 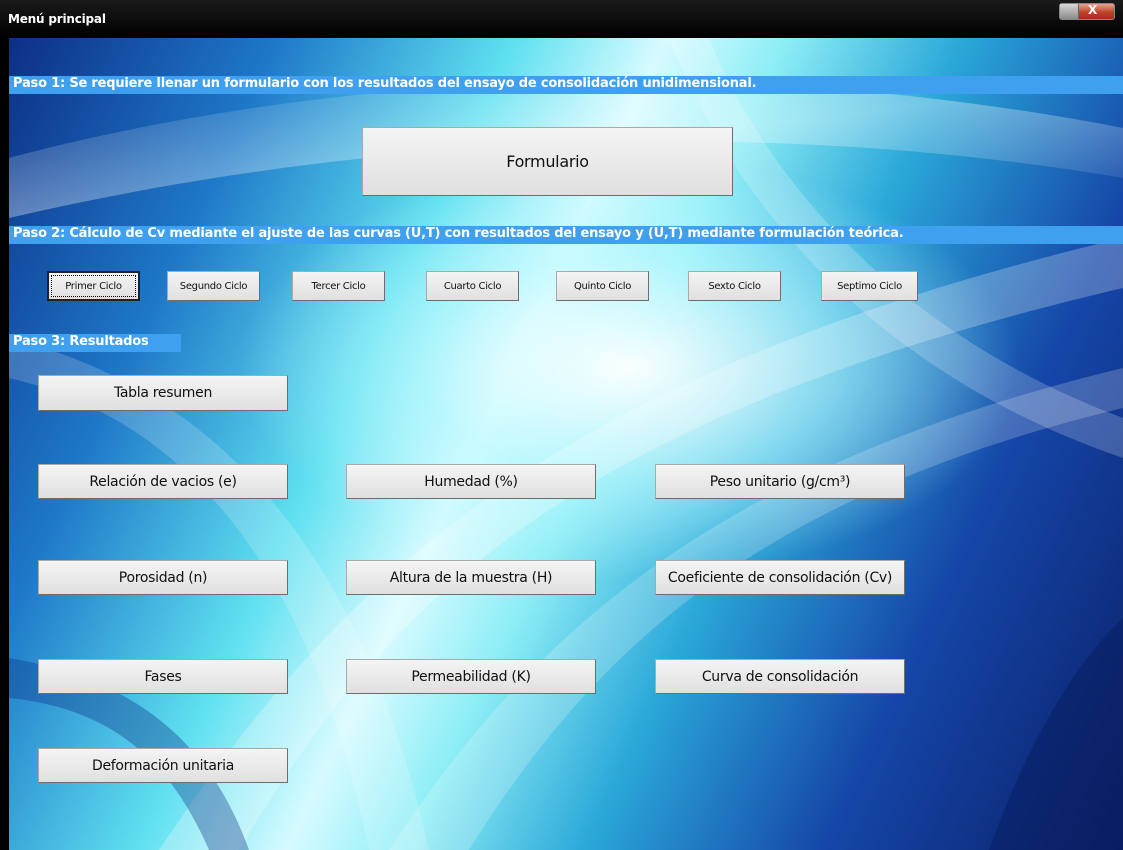 What do you see at coordinates (163, 577) in the screenshot?
I see `porosidad-button: Porosidad (n)` at bounding box center [163, 577].